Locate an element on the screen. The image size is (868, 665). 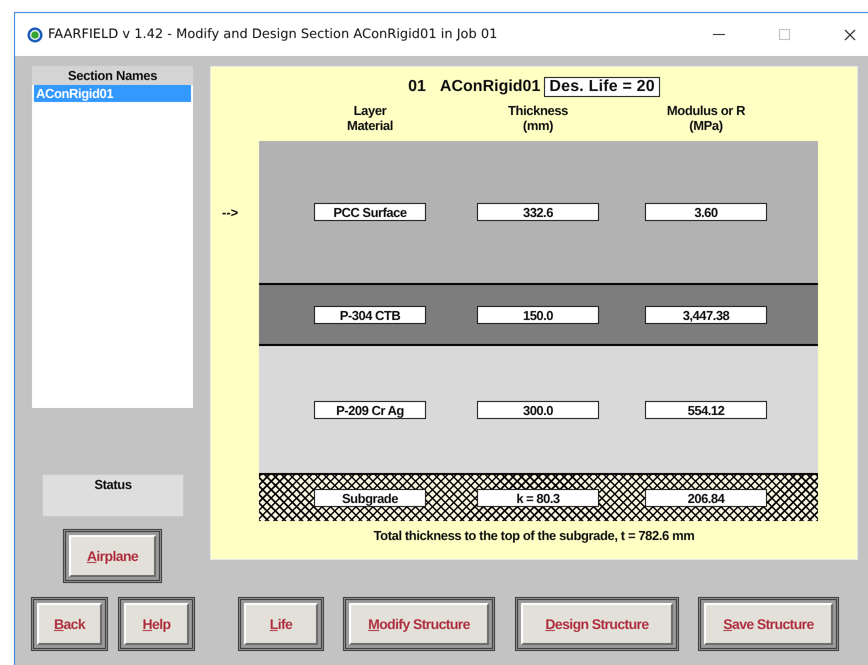
status-label: Status is located at coordinates (113, 485).